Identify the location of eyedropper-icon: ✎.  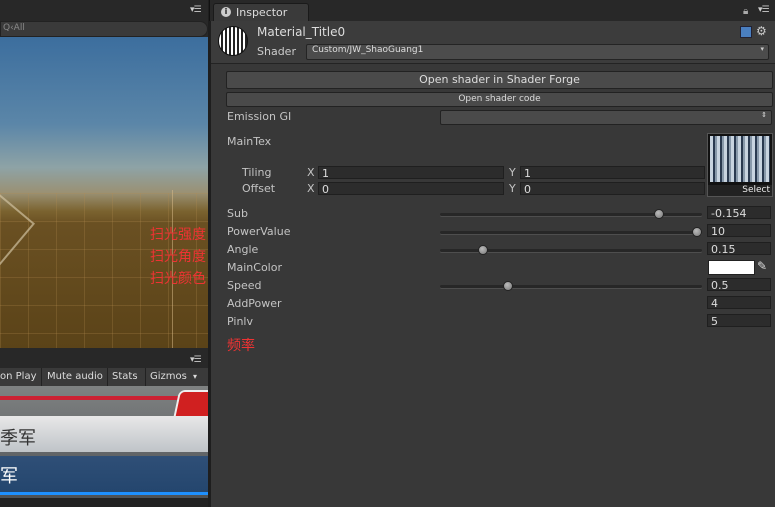
(762, 266).